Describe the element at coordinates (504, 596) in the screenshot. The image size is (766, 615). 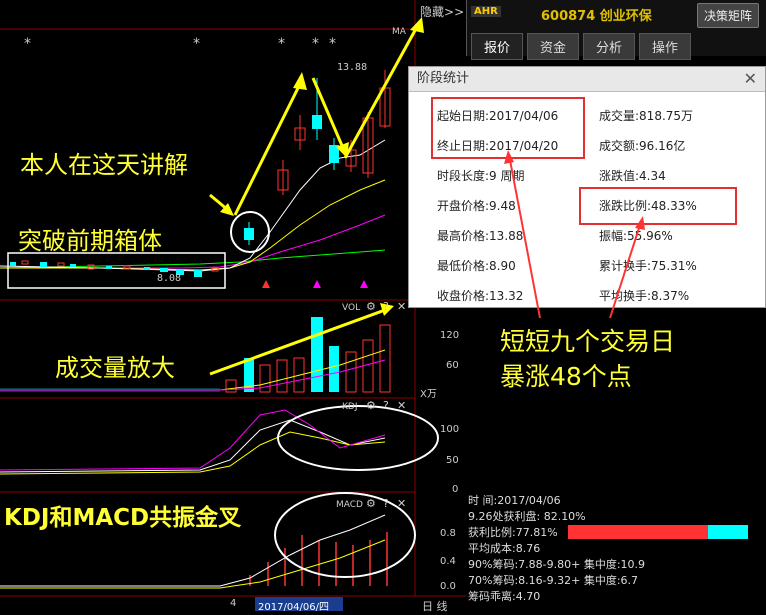
I see `chip-deviation: 筹码乖离:4.70` at that location.